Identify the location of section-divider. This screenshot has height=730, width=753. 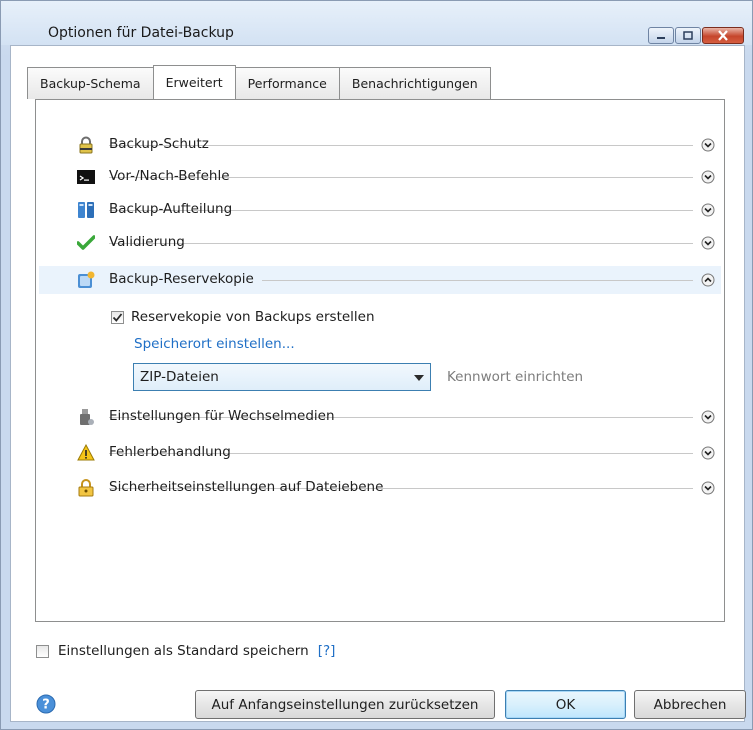
(401, 243).